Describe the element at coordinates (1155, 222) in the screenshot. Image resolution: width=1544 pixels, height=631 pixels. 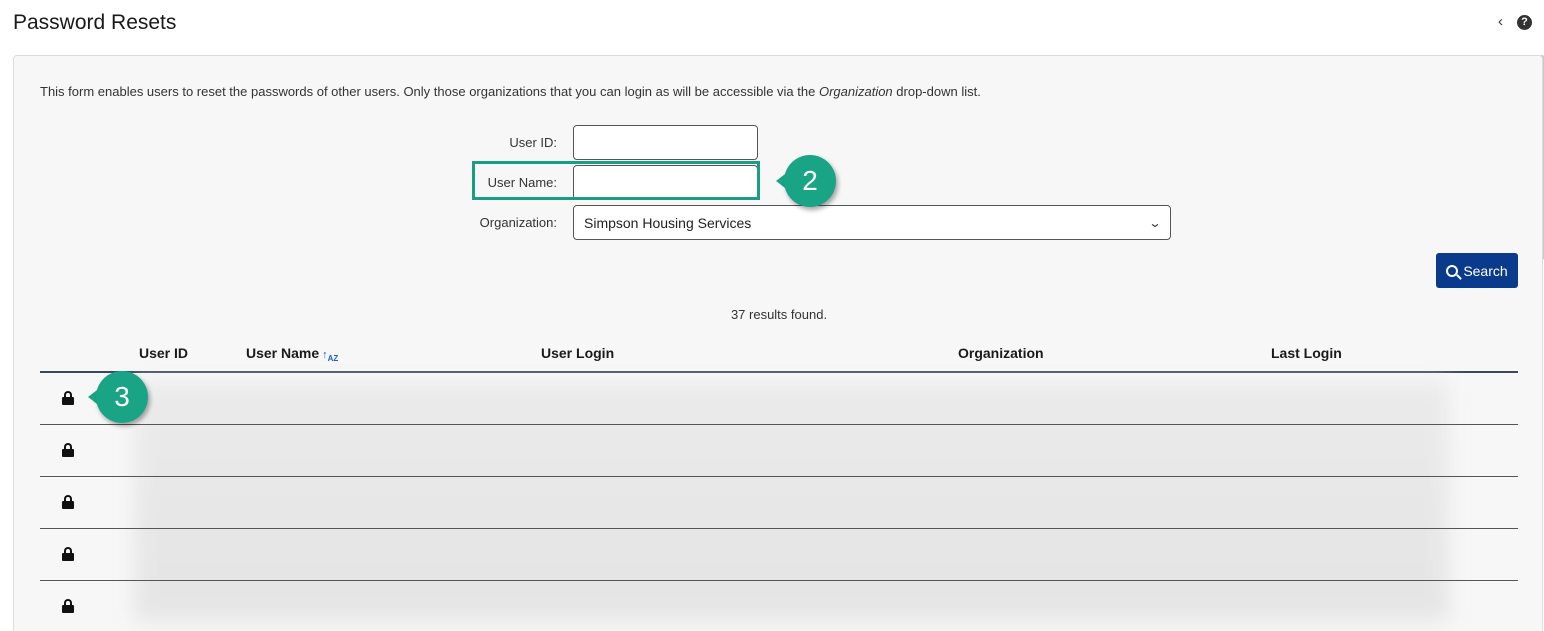
I see `chevron-down-icon: ⌄` at that location.